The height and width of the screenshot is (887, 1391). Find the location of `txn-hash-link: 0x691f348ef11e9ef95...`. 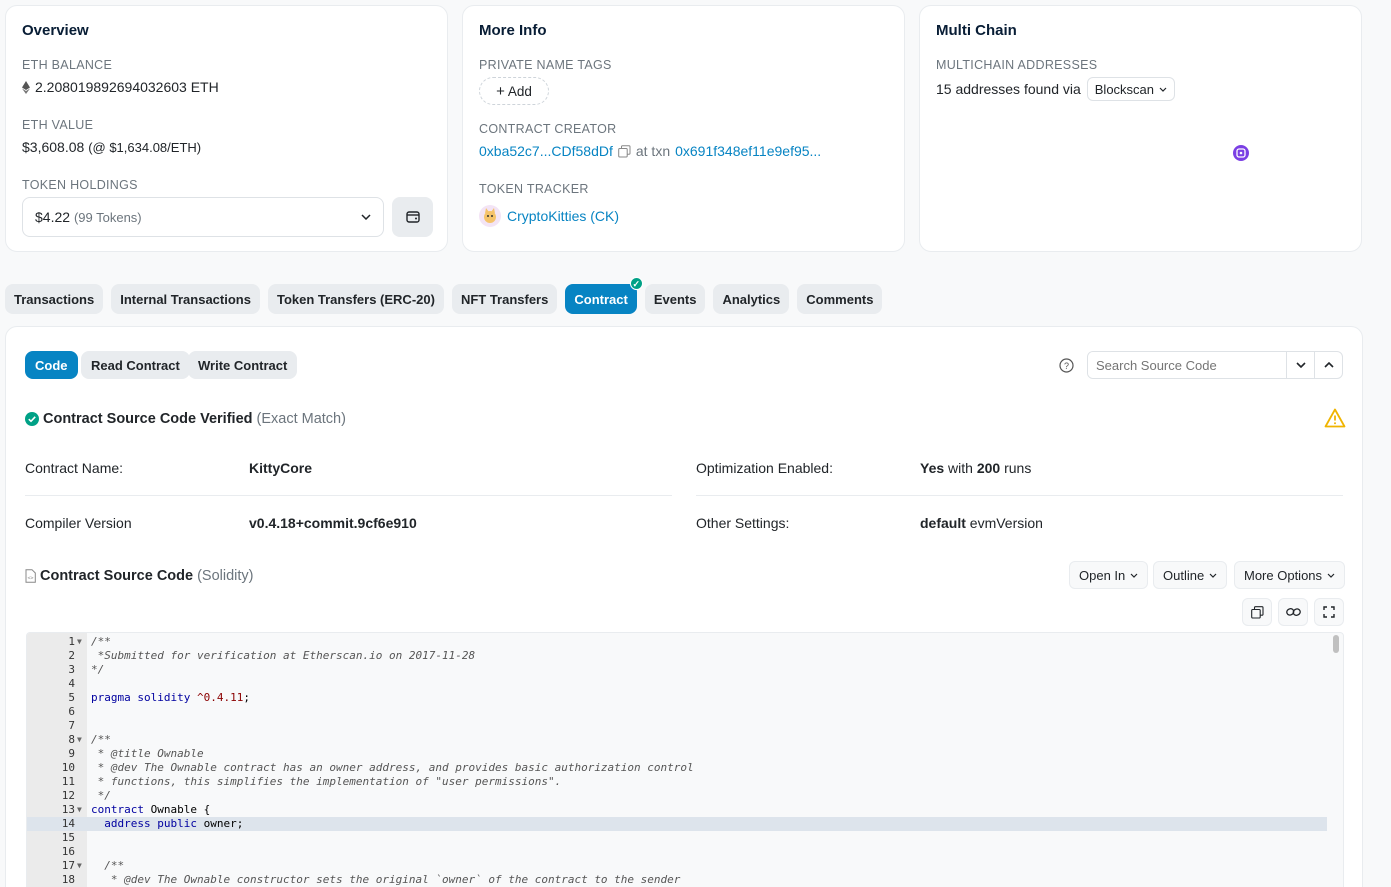

txn-hash-link: 0x691f348ef11e9ef95... is located at coordinates (748, 151).